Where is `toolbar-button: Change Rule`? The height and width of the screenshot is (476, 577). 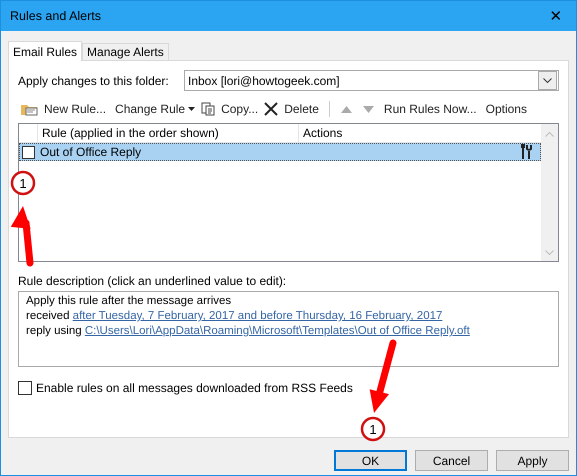 toolbar-button: Change Rule is located at coordinates (155, 109).